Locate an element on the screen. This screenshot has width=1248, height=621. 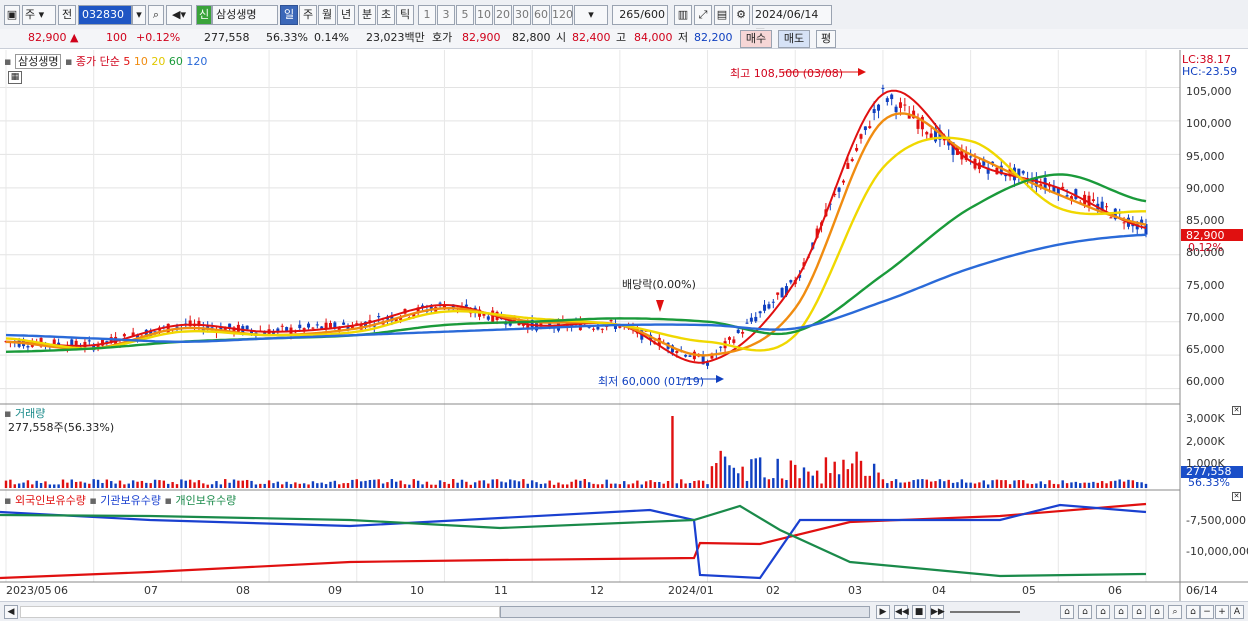
period-select: 주 ▾ is located at coordinates (39, 15).